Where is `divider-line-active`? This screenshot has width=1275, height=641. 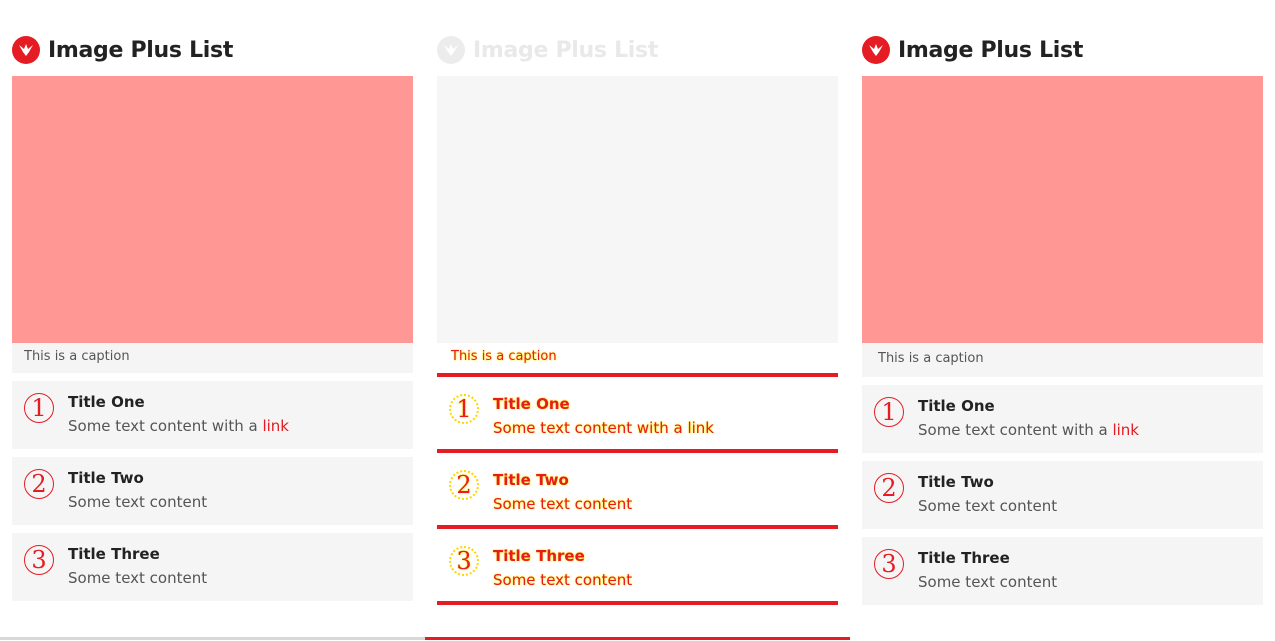
divider-line-active is located at coordinates (637, 638).